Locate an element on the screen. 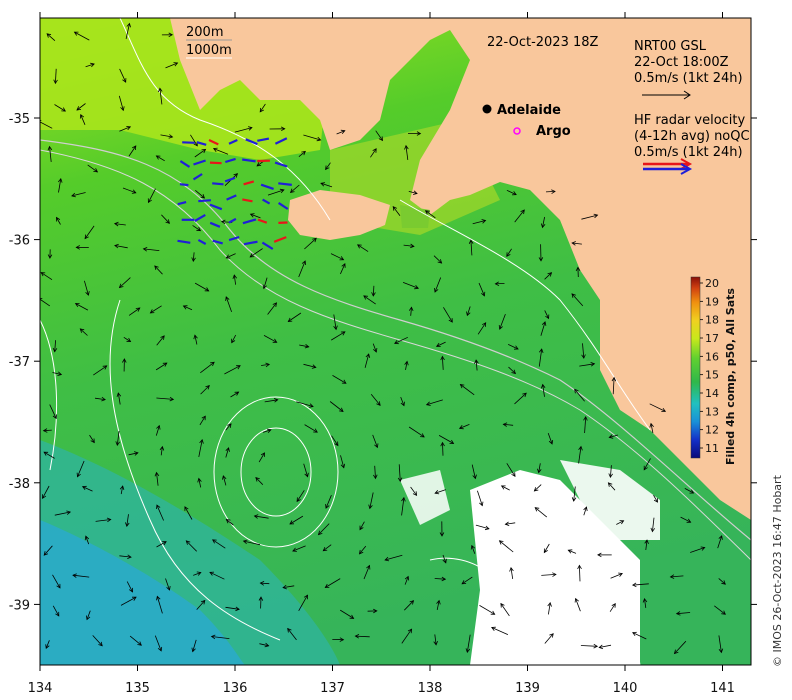  adelaide-marker is located at coordinates (487, 109).